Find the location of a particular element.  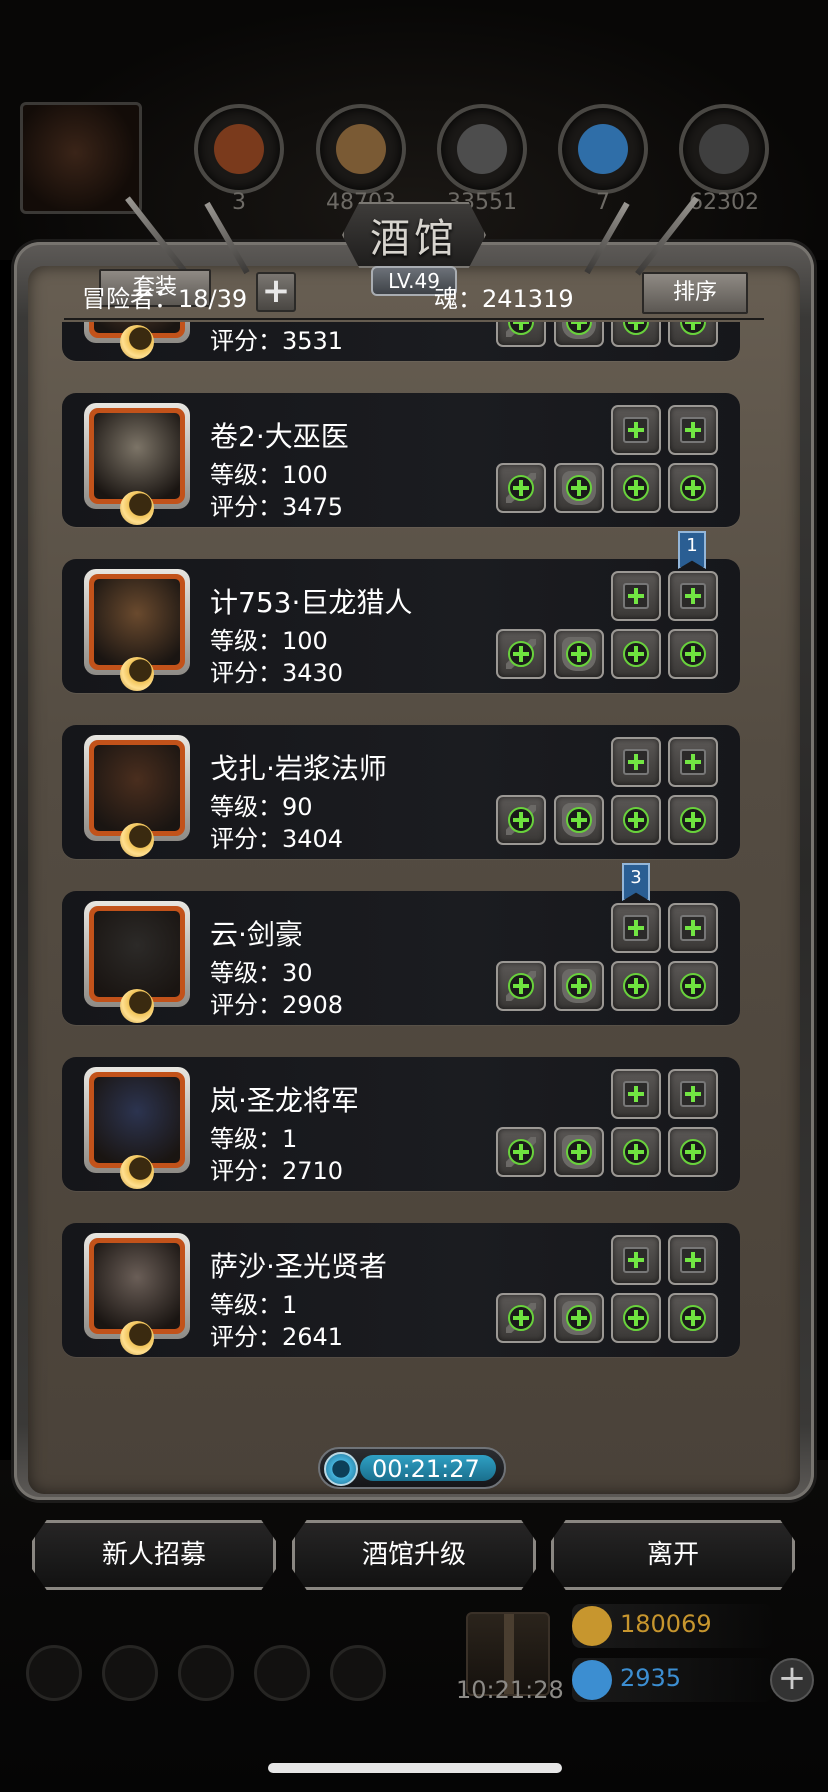

player-avatar is located at coordinates (81, 158).